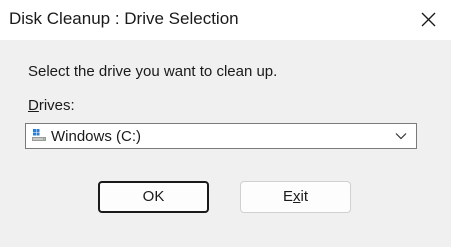 This screenshot has width=451, height=247. What do you see at coordinates (39, 135) in the screenshot?
I see `drive-icon` at bounding box center [39, 135].